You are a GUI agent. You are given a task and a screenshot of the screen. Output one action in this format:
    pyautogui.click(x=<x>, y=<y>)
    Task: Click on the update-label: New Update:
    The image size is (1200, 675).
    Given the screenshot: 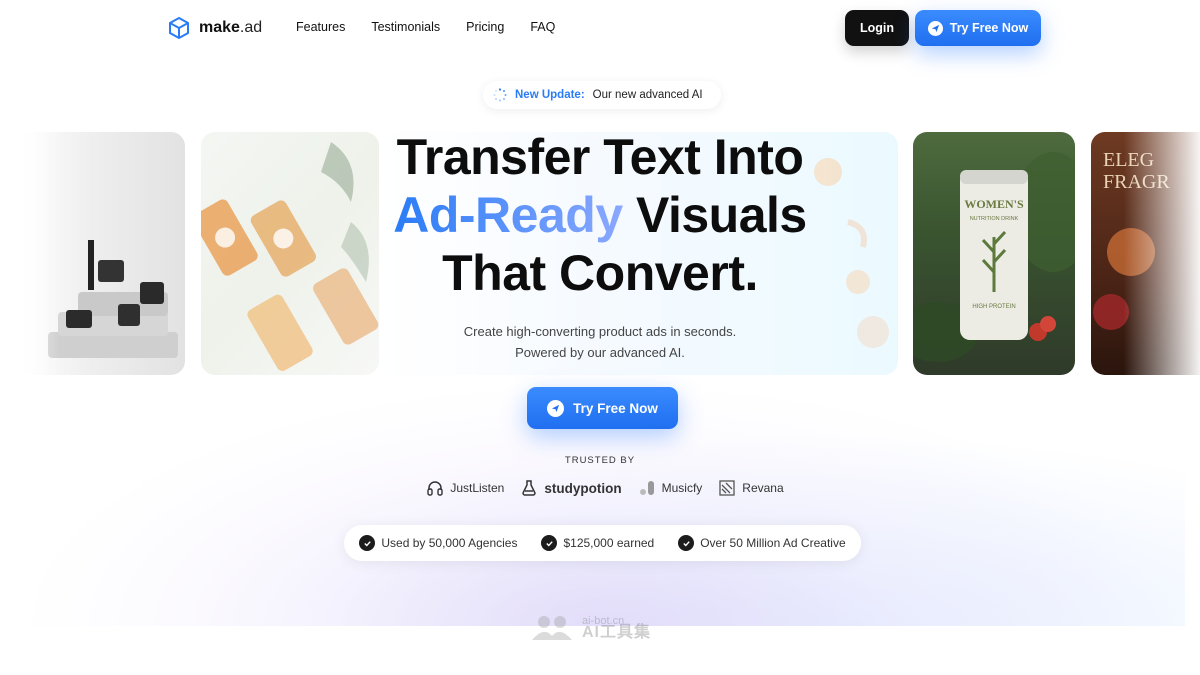 What is the action you would take?
    pyautogui.click(x=550, y=95)
    